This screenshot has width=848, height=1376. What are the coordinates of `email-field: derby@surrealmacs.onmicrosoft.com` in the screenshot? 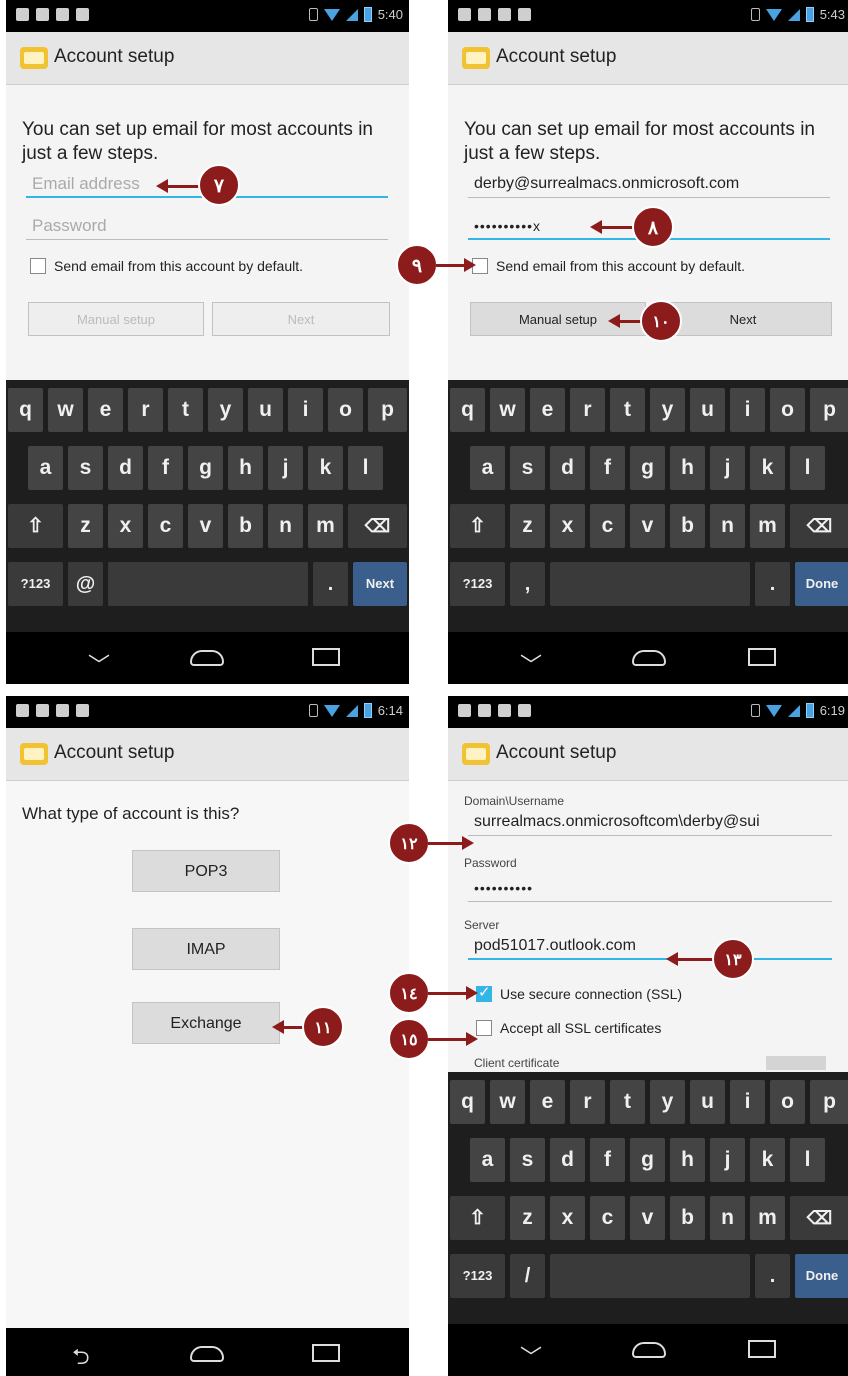 It's located at (649, 184).